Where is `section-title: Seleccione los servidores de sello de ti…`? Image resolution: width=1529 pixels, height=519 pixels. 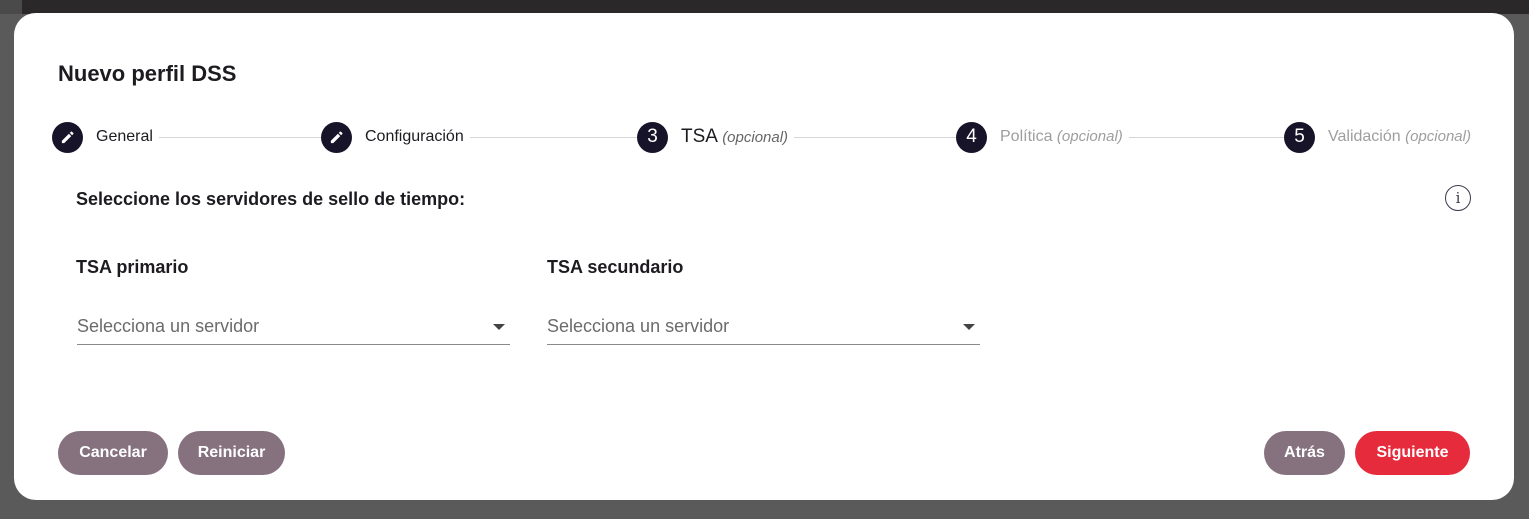 section-title: Seleccione los servidores de sello de ti… is located at coordinates (271, 199).